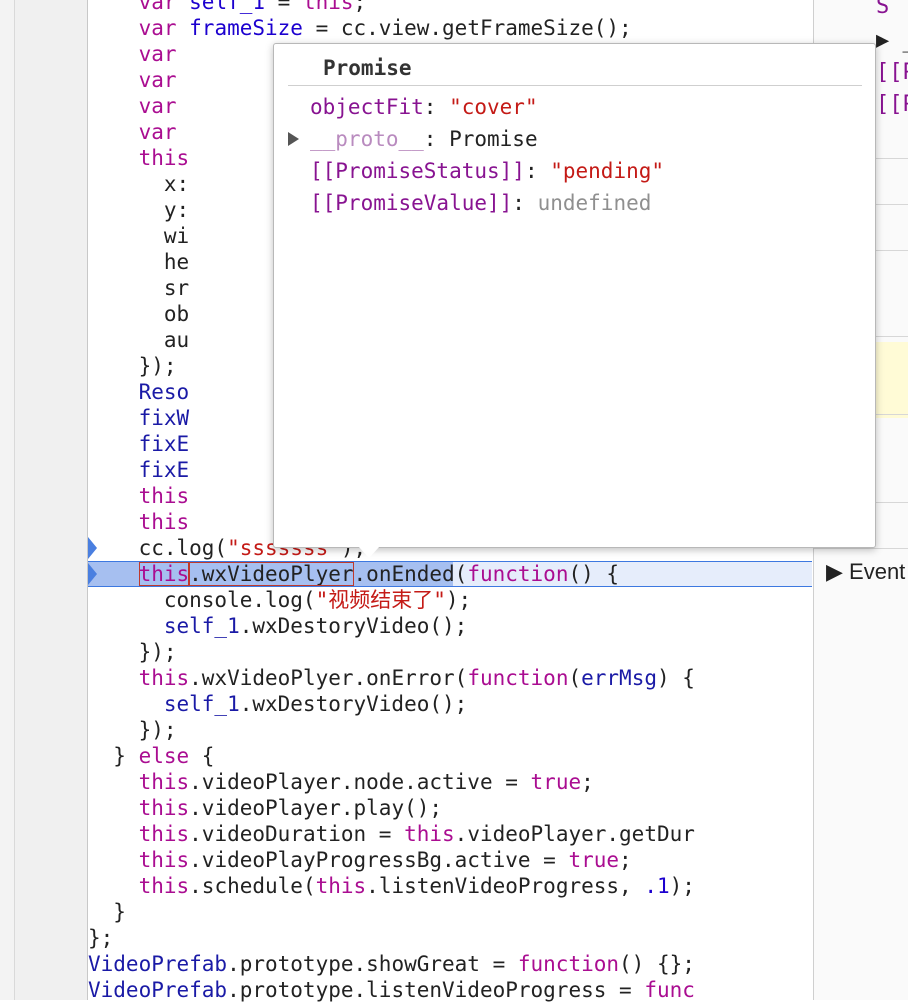 The image size is (908, 1003). I want to click on code-text: fixW, so click(139, 418).